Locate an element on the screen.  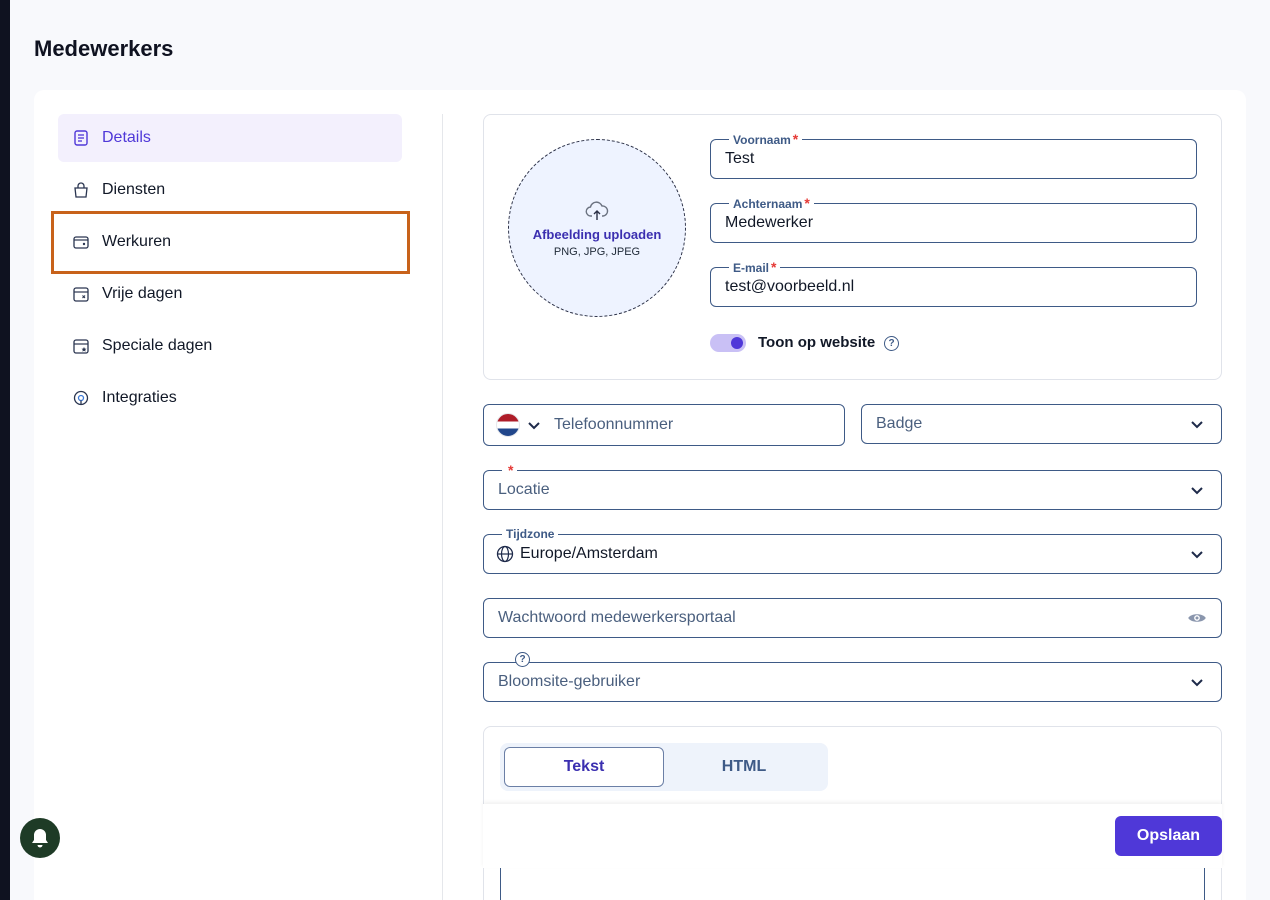
netherlands-flag-icon is located at coordinates (508, 425).